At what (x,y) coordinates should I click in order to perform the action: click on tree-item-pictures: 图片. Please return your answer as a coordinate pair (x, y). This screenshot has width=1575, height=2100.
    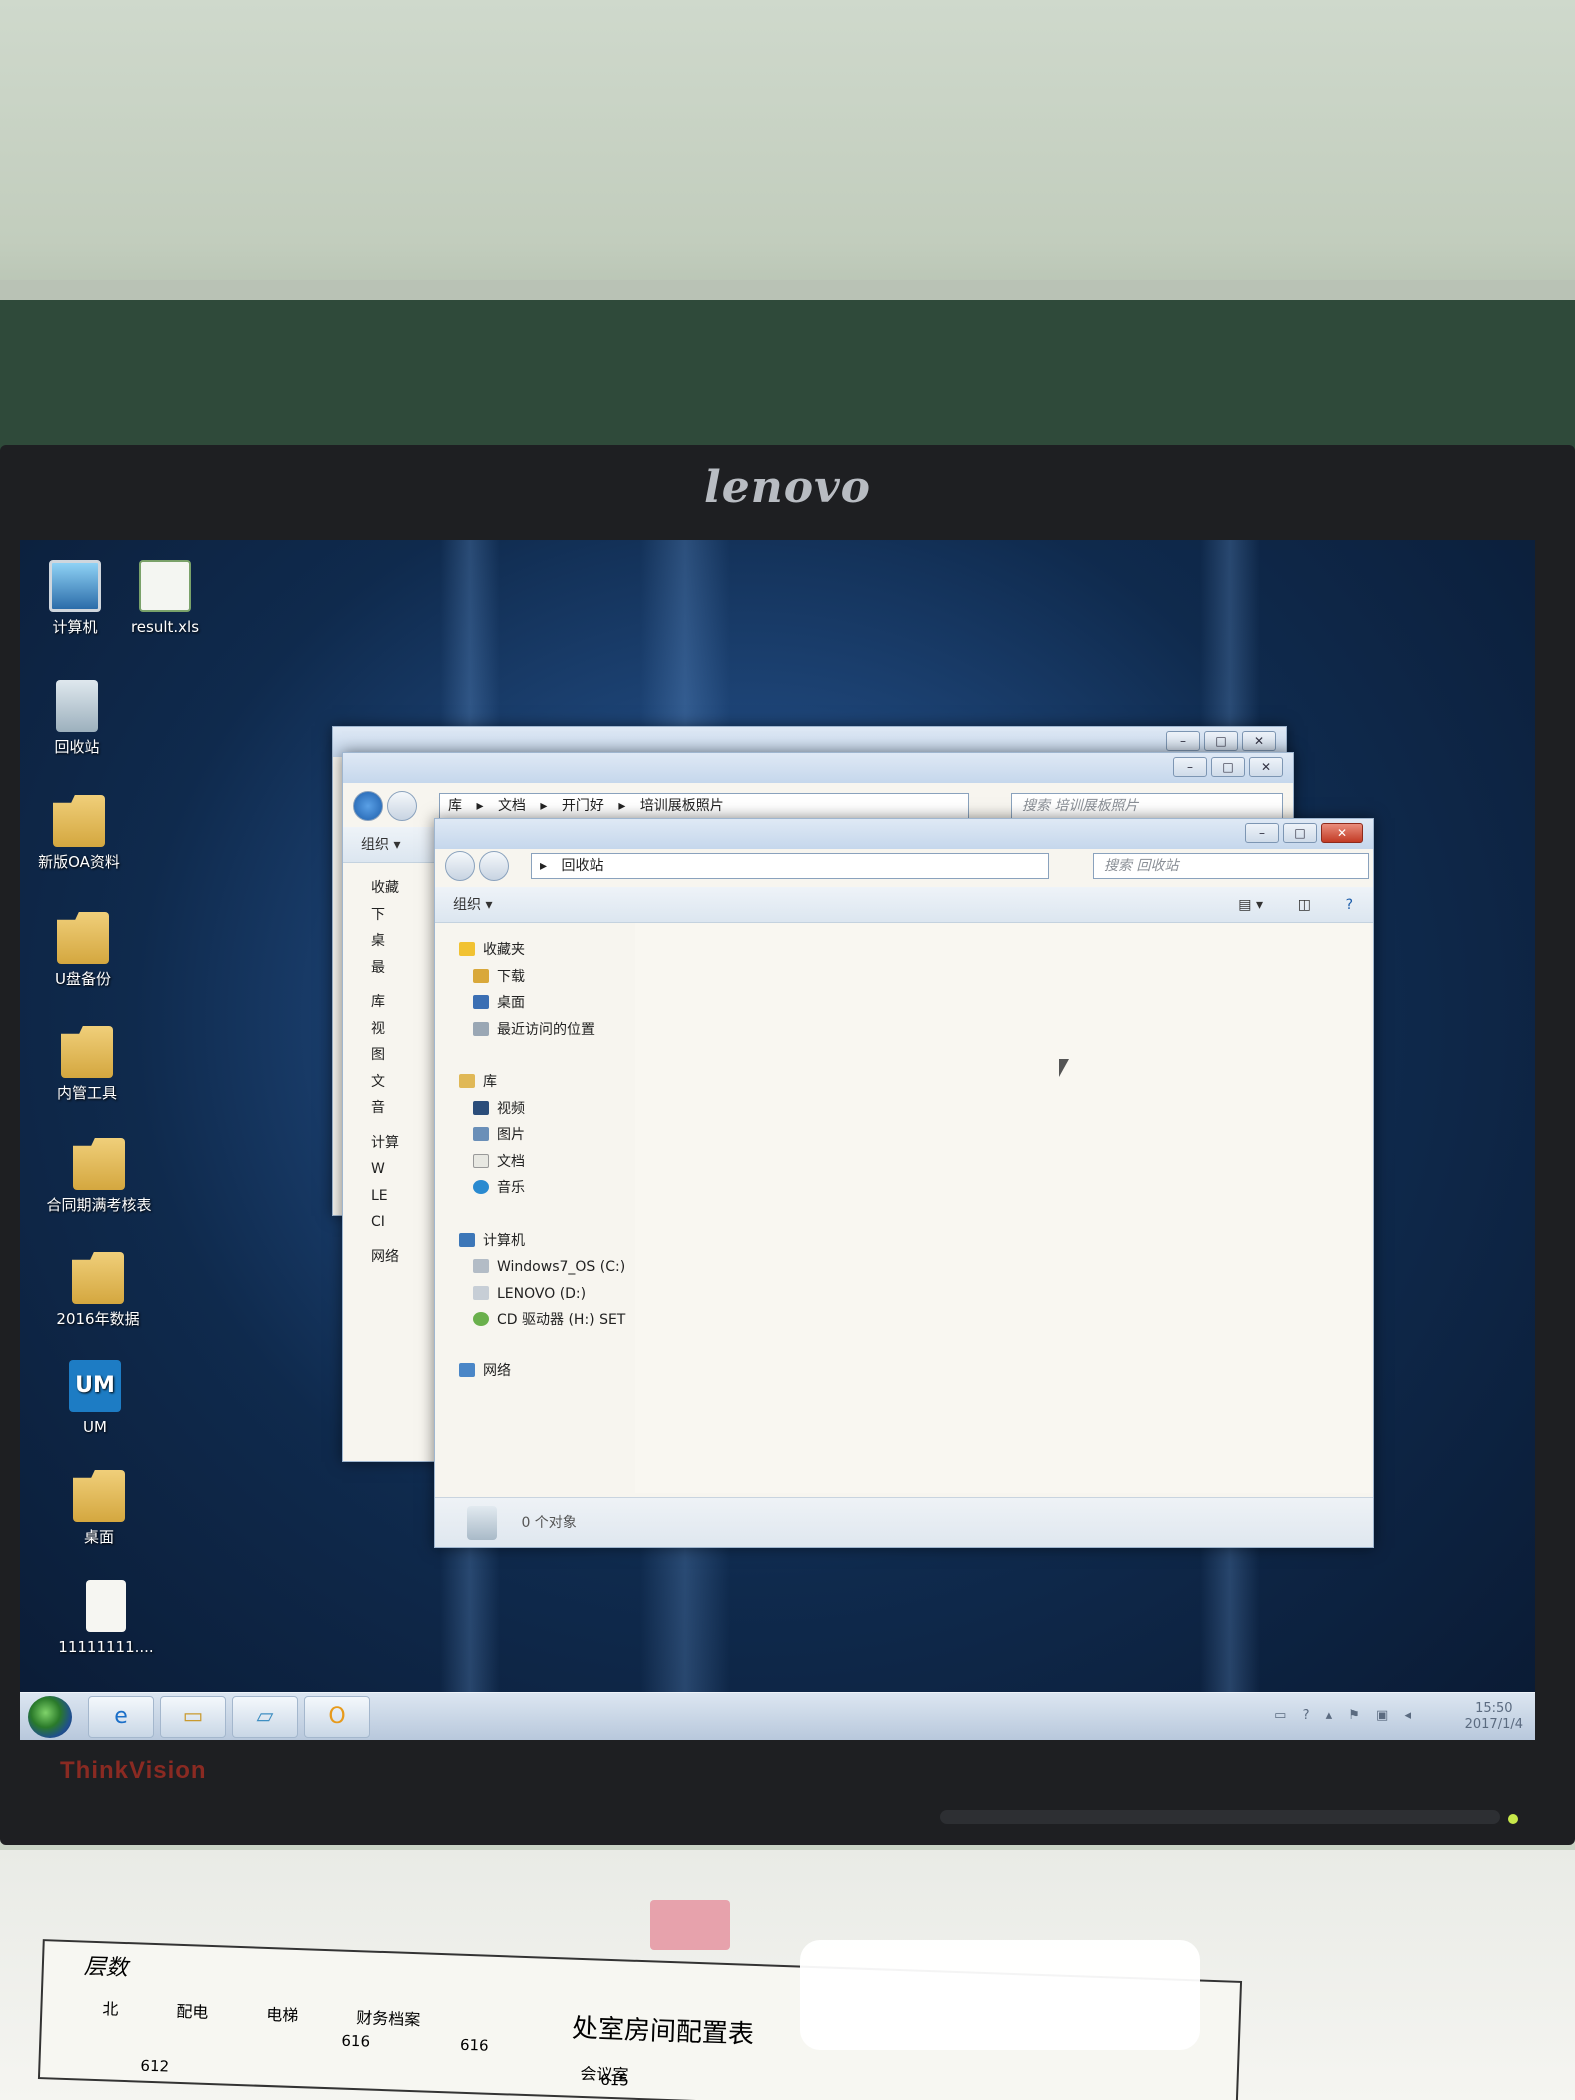
    Looking at the image, I should click on (549, 1135).